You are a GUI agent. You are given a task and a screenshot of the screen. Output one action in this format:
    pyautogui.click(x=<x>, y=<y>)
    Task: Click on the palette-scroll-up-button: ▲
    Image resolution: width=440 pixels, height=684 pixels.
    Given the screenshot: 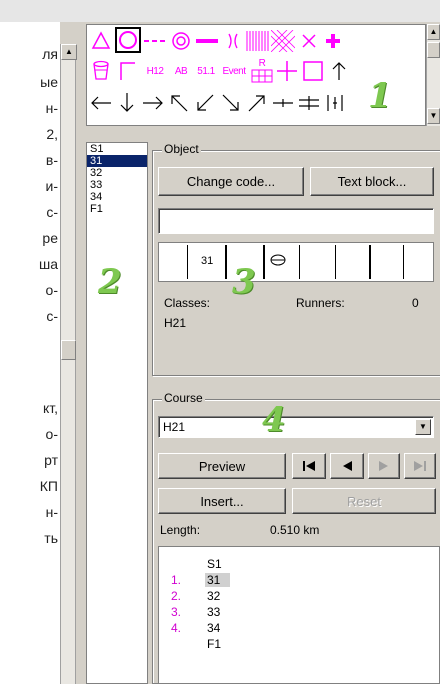 What is the action you would take?
    pyautogui.click(x=433, y=32)
    